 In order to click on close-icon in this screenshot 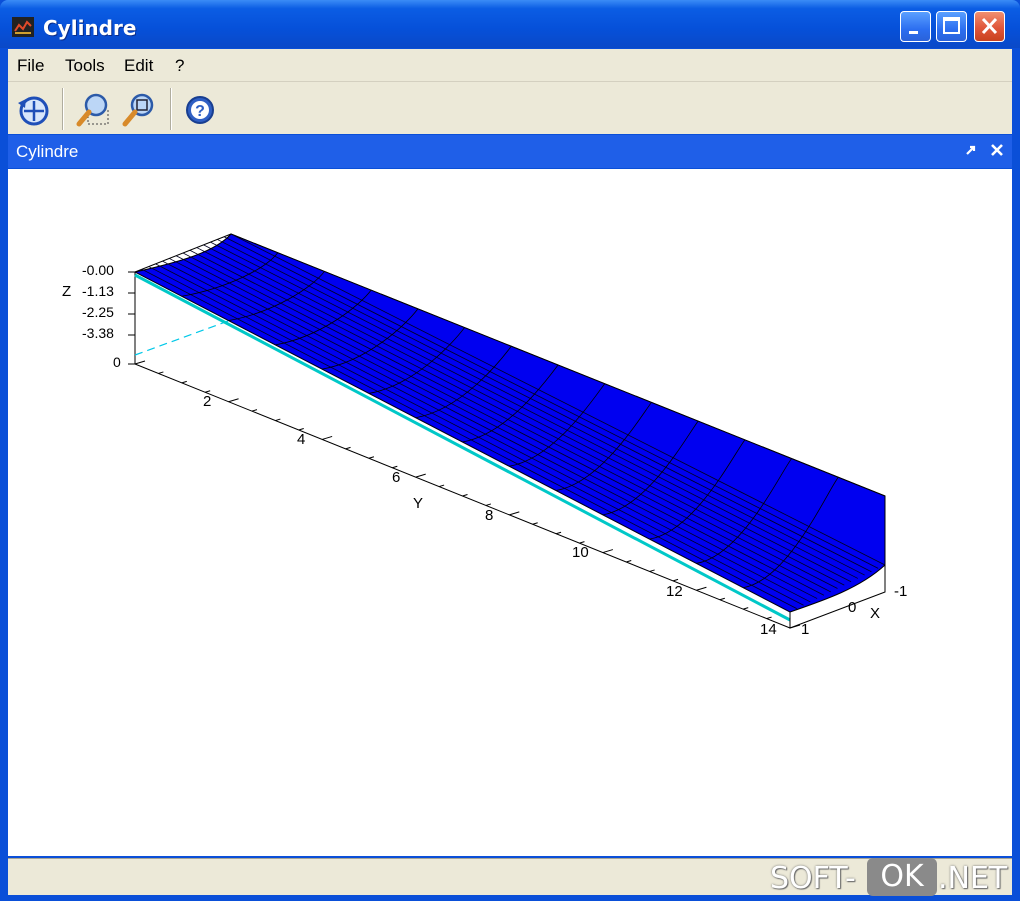, I will do `click(989, 26)`.